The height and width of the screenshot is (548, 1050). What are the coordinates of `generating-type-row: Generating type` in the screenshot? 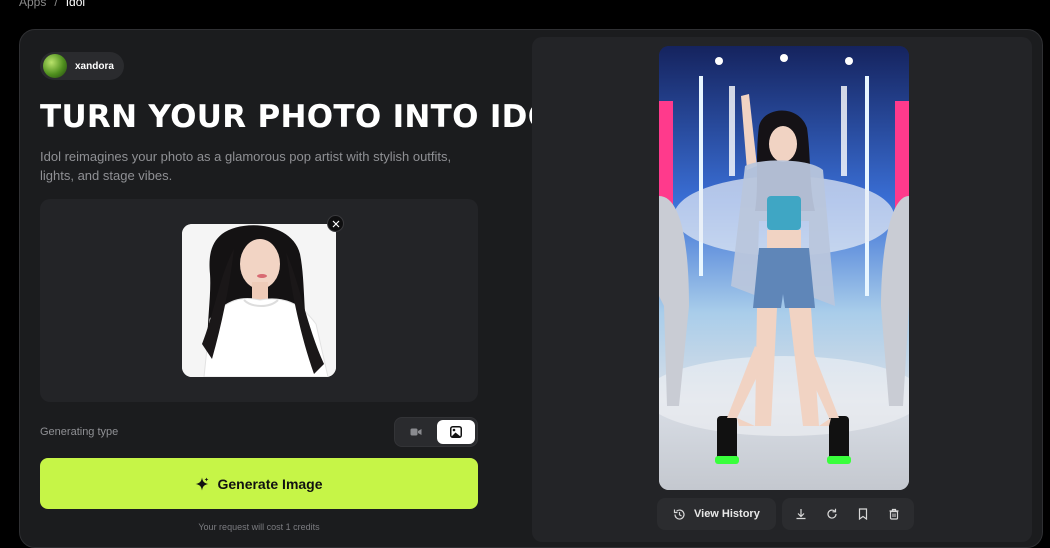 It's located at (259, 432).